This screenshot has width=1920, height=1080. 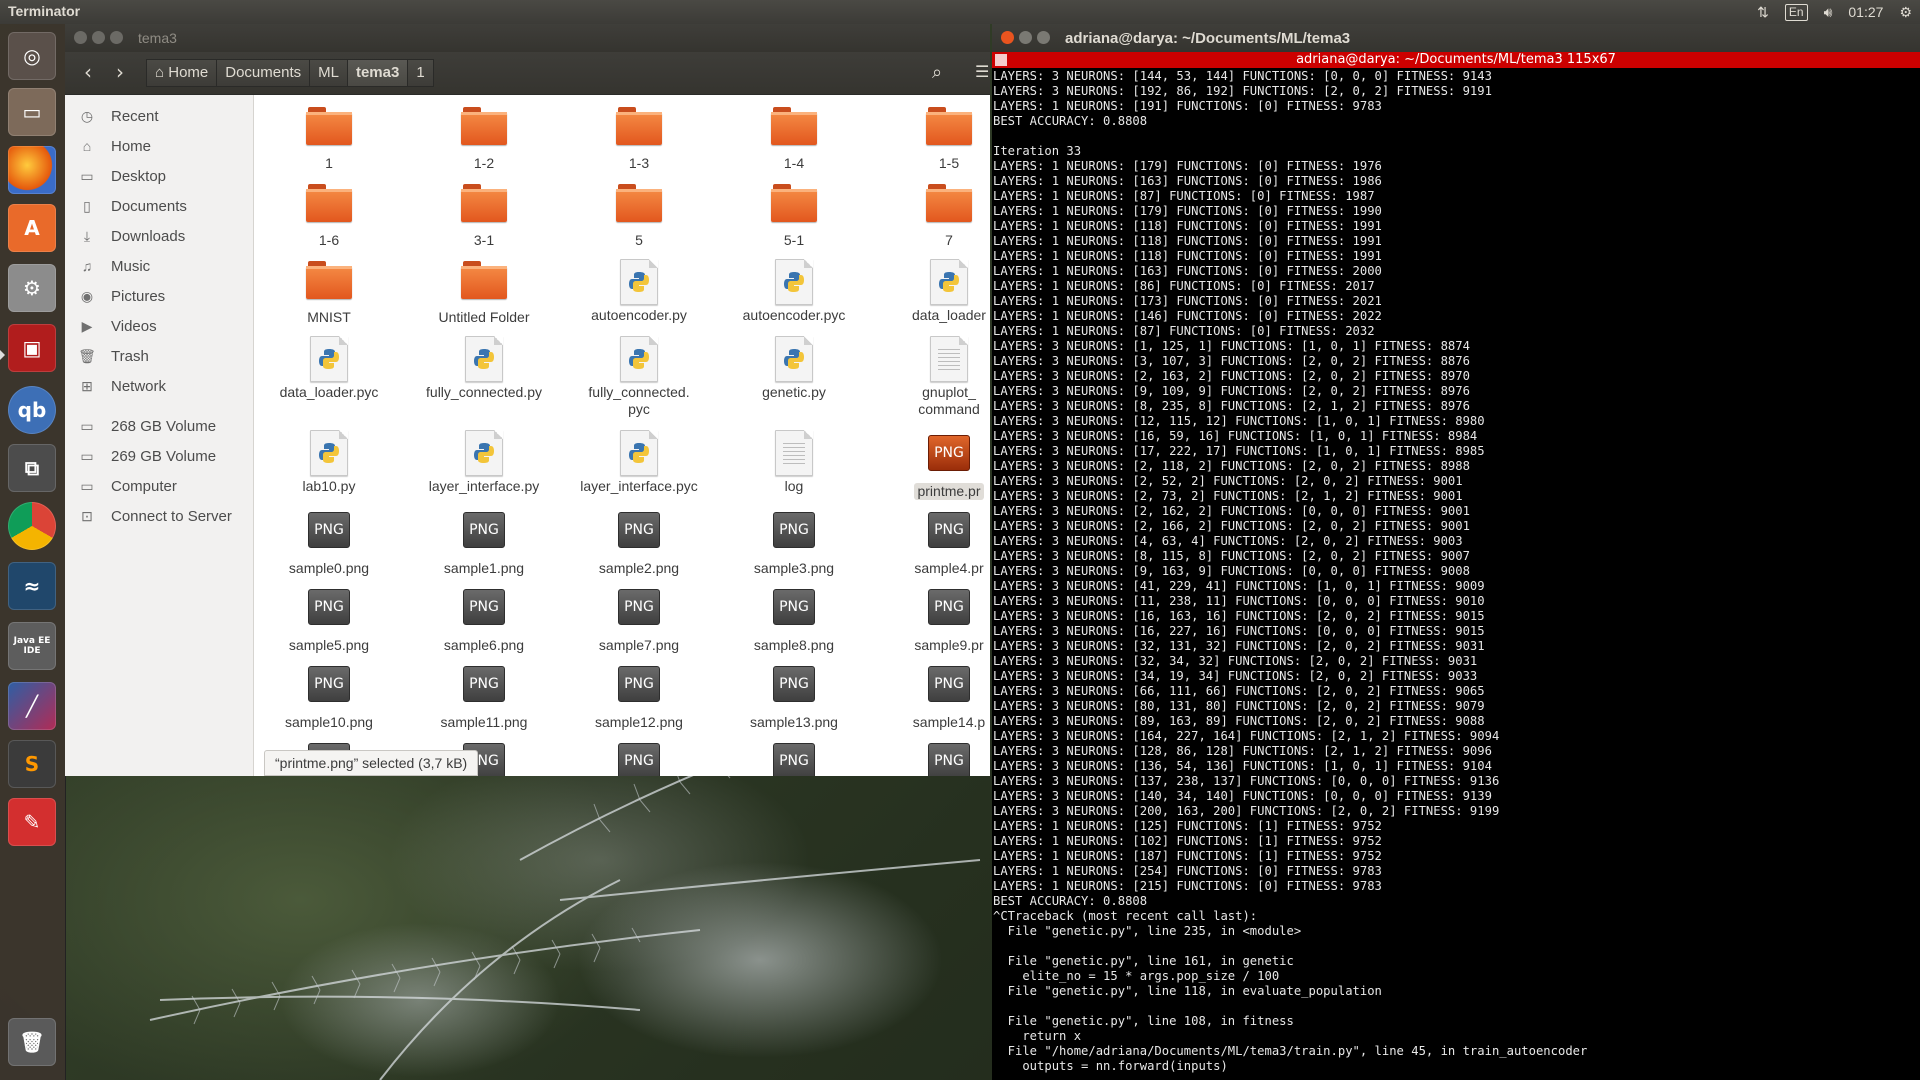 I want to click on file-item: genetic.py, so click(x=794, y=368).